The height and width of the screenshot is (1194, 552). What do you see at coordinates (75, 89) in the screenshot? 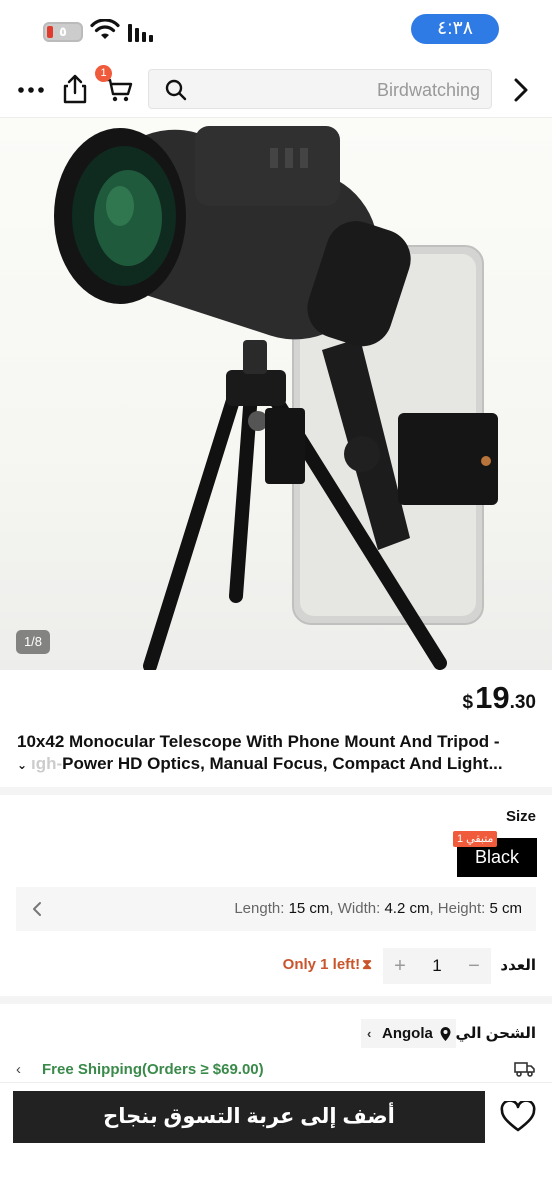
I see `share-icon` at bounding box center [75, 89].